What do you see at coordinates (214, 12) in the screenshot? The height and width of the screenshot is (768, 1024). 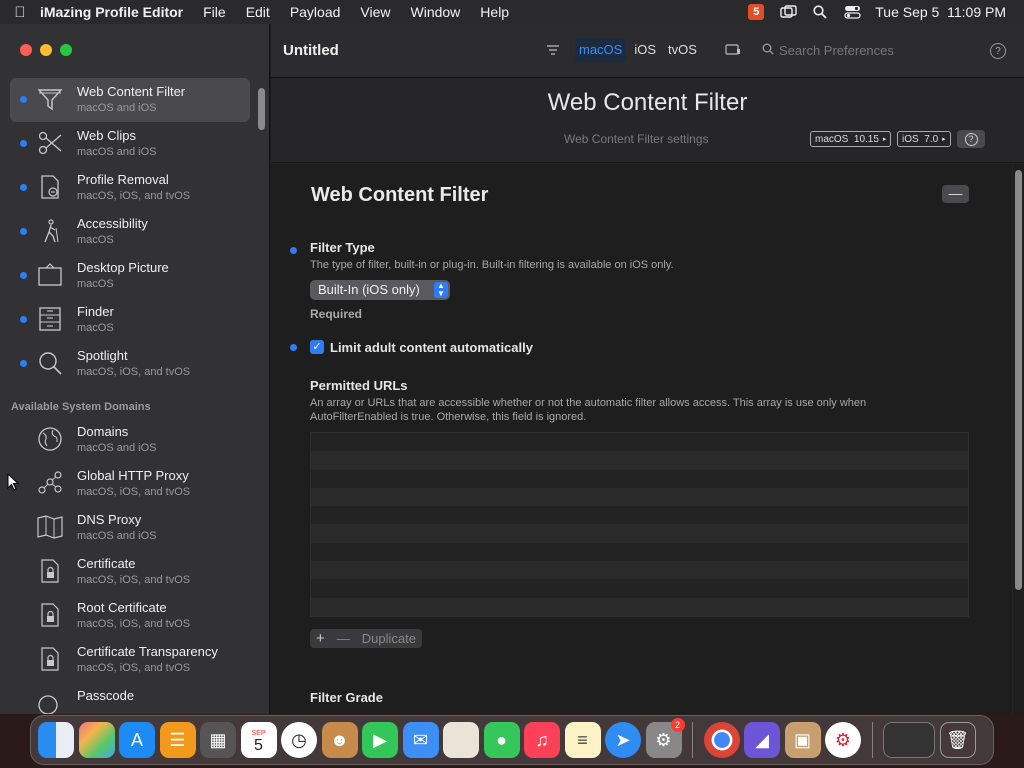 I see `menu-file: File` at bounding box center [214, 12].